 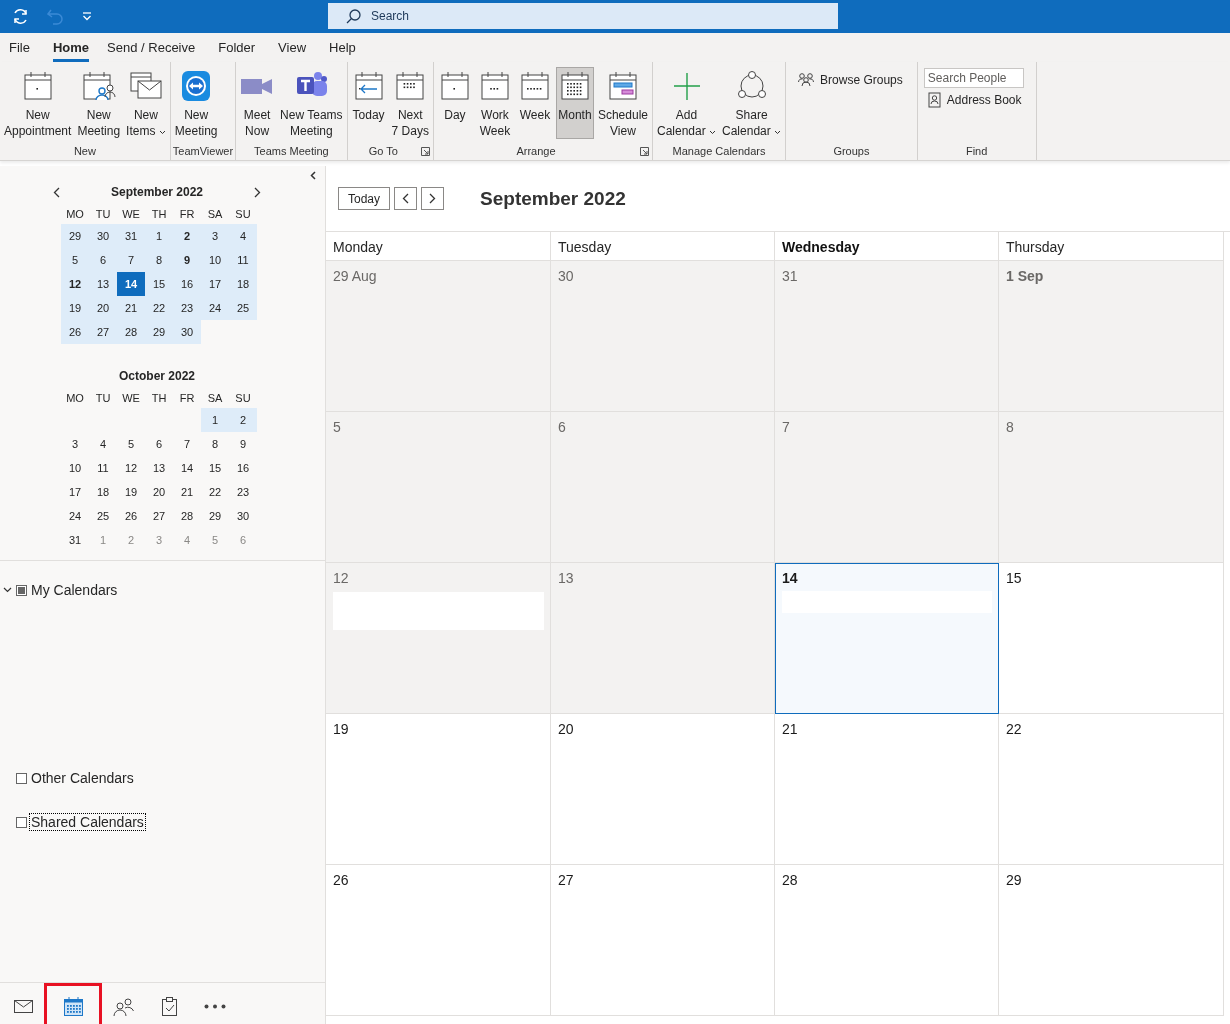 I want to click on ribbon-button: New Teams Meeting, so click(x=311, y=103).